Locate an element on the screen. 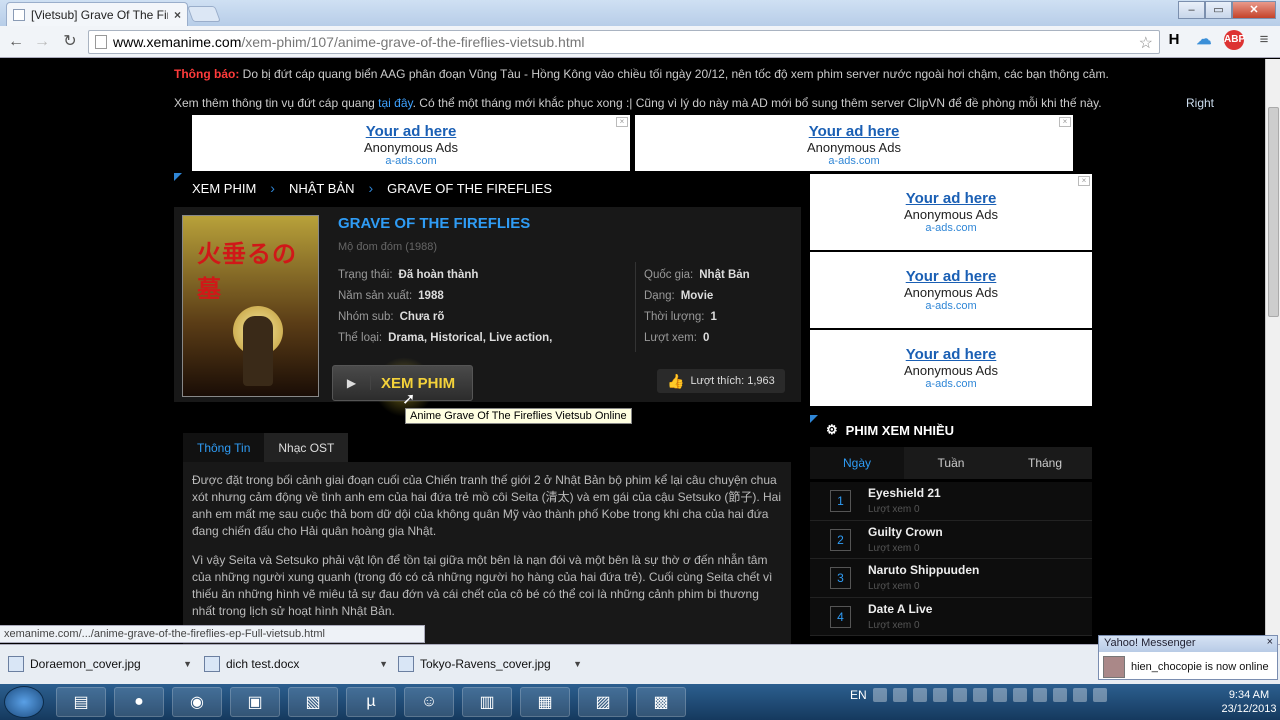 The image size is (1280, 720). app-taskbar-icon: ▩ is located at coordinates (661, 702).